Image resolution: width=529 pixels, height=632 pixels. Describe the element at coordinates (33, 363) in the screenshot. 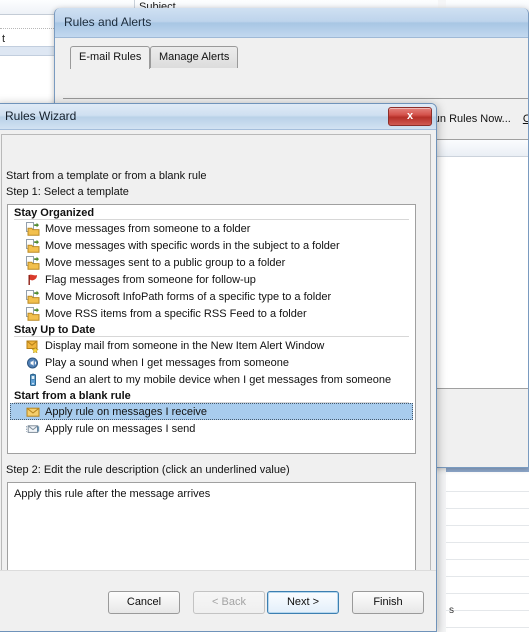

I see `sound-icon` at that location.